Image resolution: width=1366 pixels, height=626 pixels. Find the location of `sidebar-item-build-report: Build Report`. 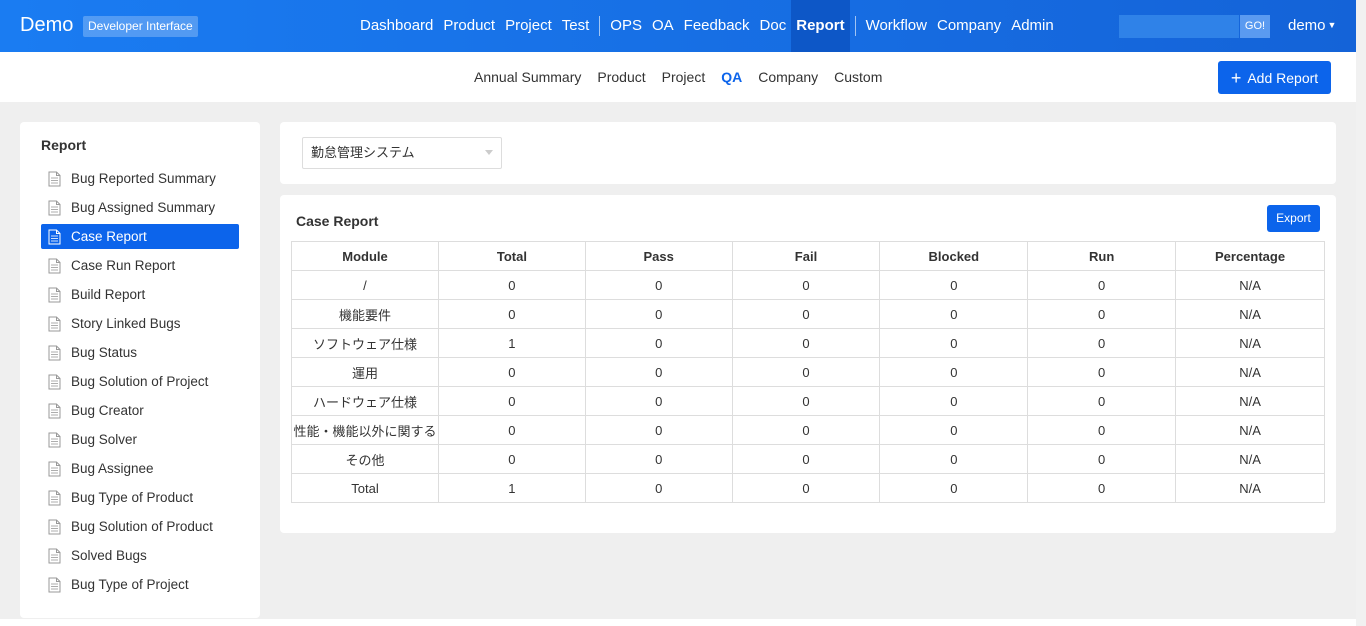

sidebar-item-build-report: Build Report is located at coordinates (140, 294).